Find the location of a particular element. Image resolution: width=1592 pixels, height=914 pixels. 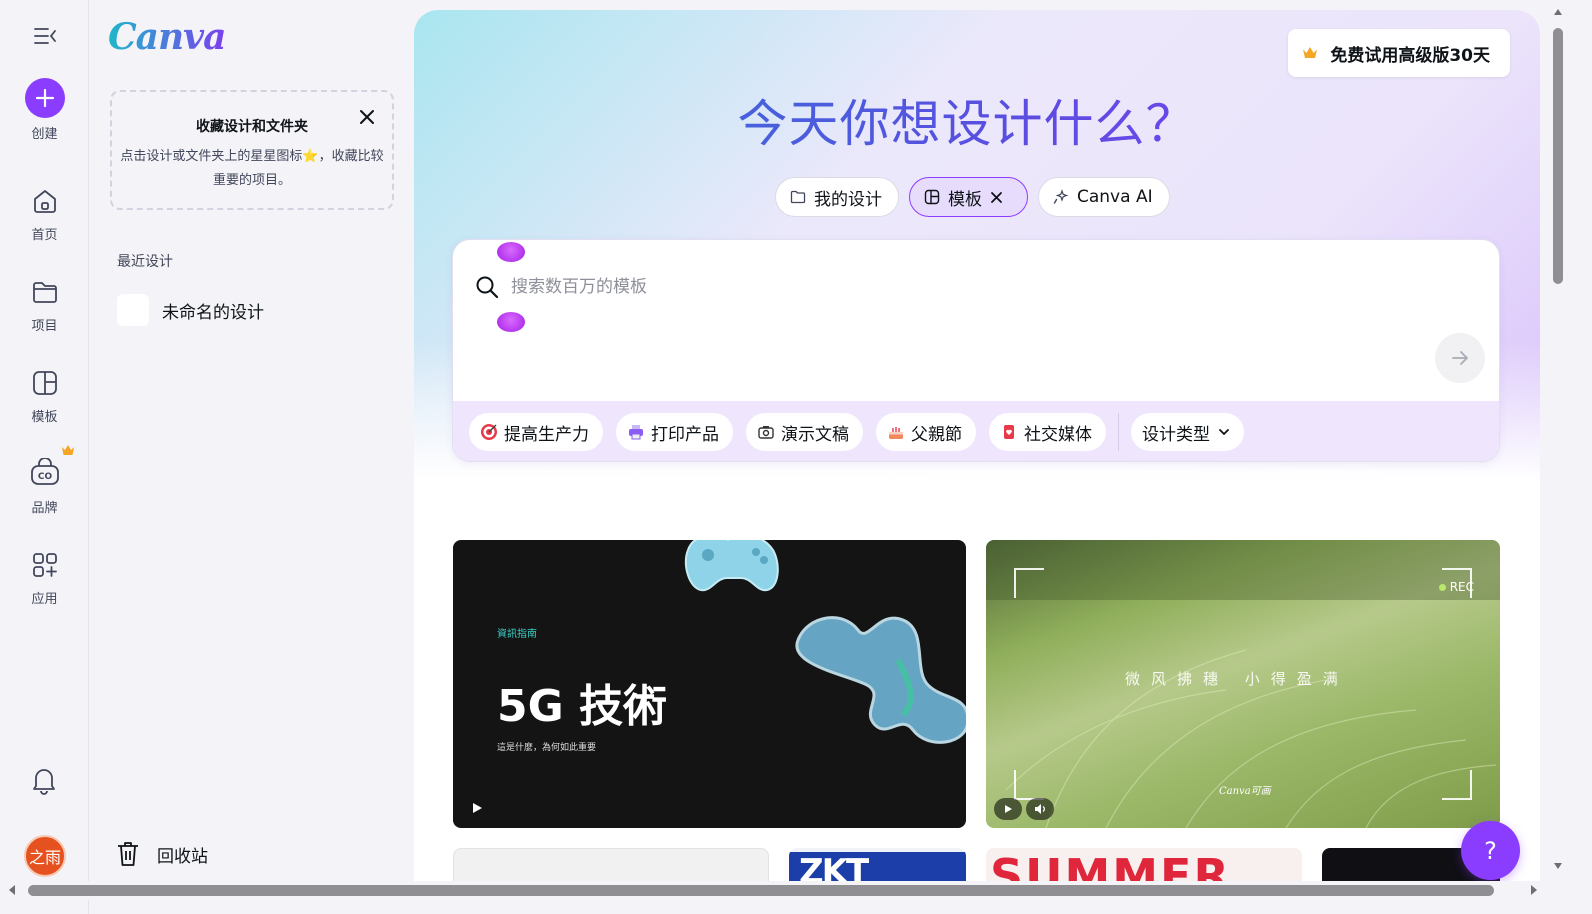

sparkle-icon is located at coordinates (1061, 196).